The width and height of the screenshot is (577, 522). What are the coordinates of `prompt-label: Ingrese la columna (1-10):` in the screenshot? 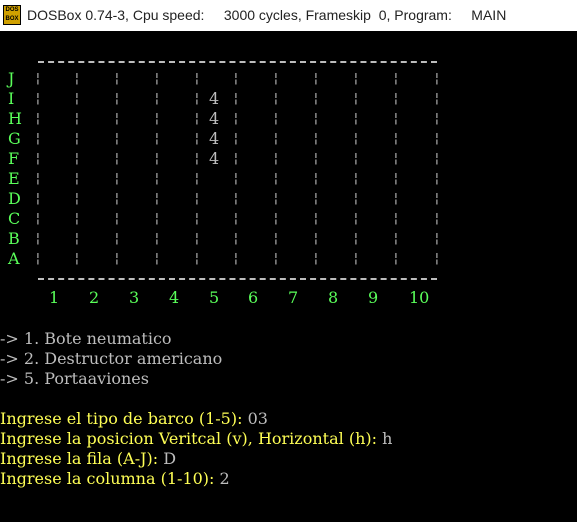 It's located at (110, 478).